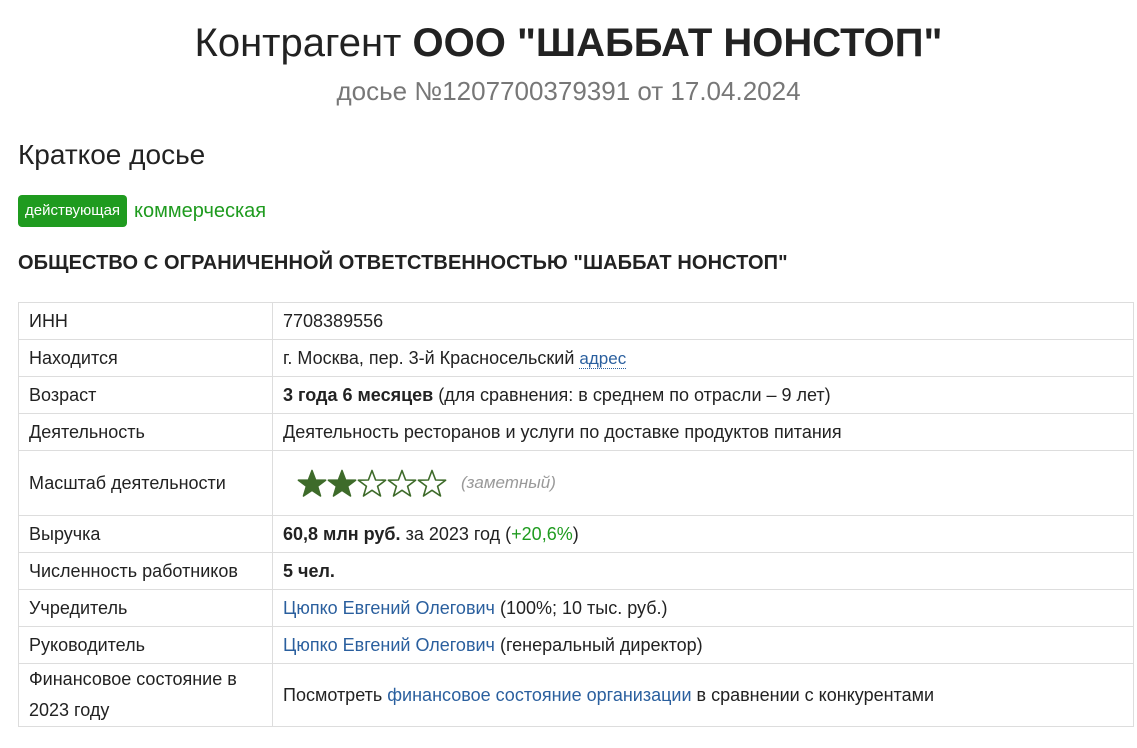  I want to click on founder-share: (100%; 10 тыс. руб.), so click(583, 607).